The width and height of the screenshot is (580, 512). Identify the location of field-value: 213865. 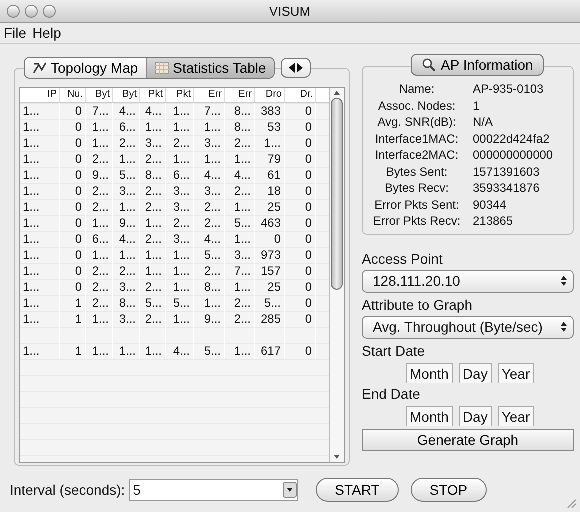
(493, 221).